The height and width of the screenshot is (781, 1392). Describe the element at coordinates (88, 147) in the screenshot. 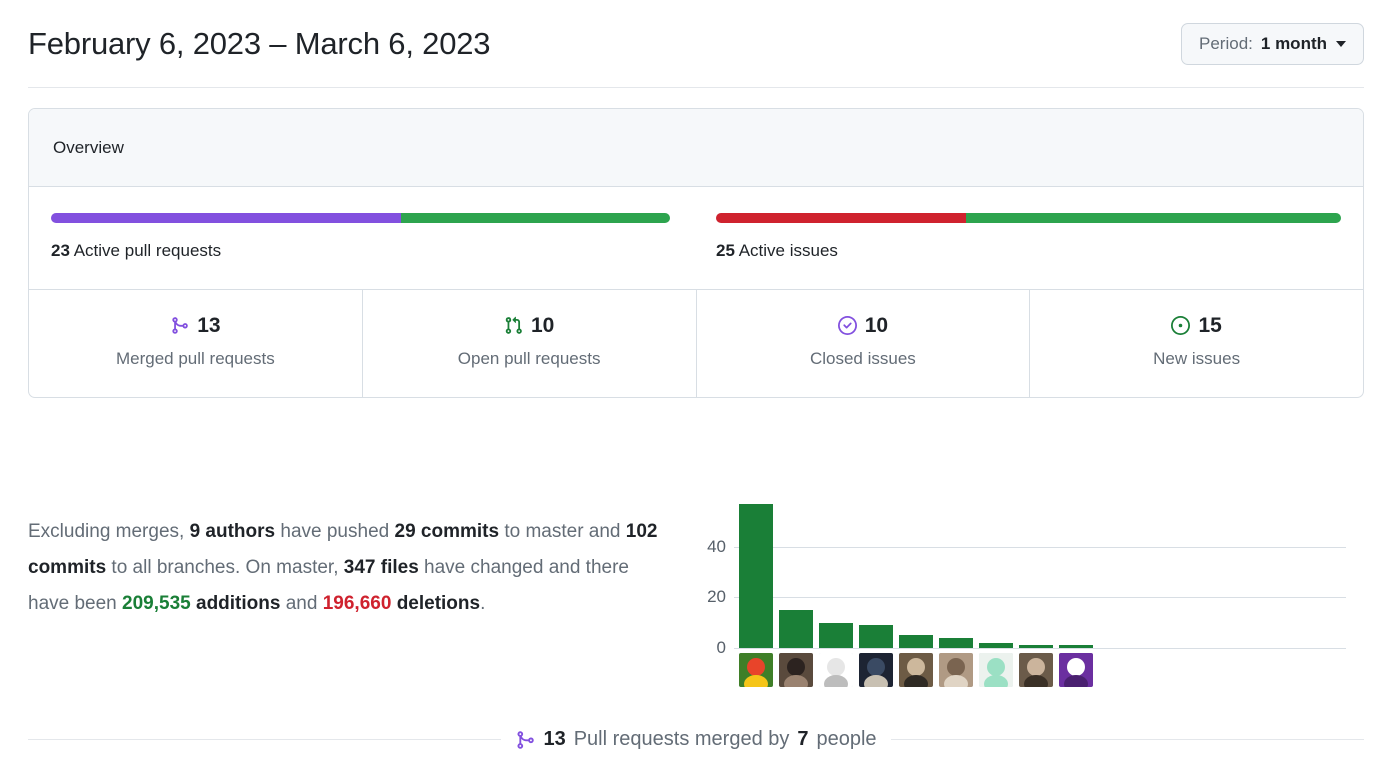

I see `overview-title: Overview` at that location.